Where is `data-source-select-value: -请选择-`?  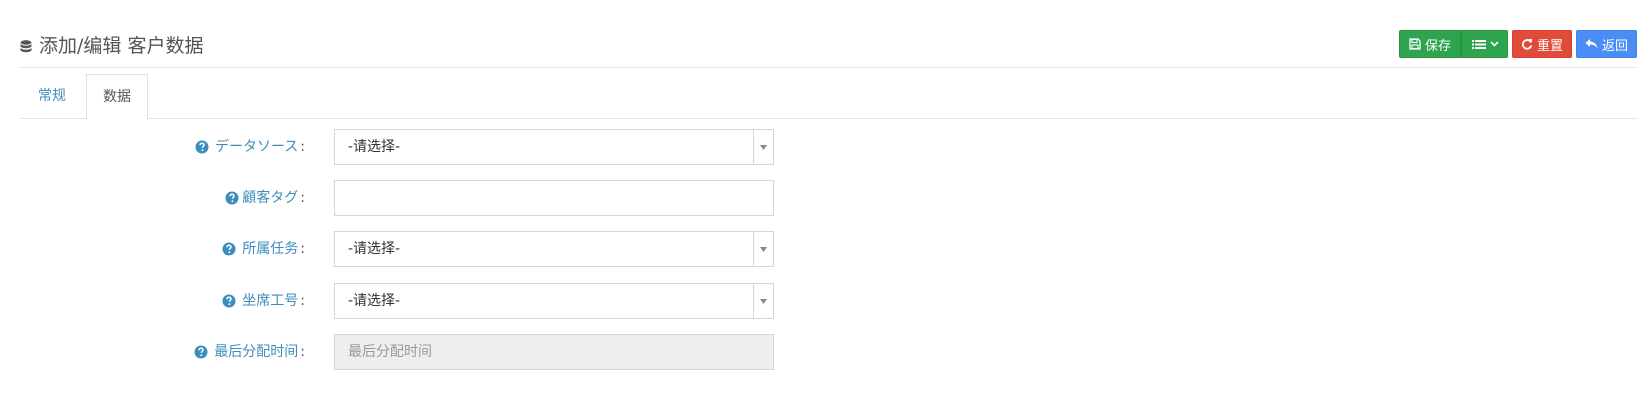 data-source-select-value: -请选择- is located at coordinates (374, 147).